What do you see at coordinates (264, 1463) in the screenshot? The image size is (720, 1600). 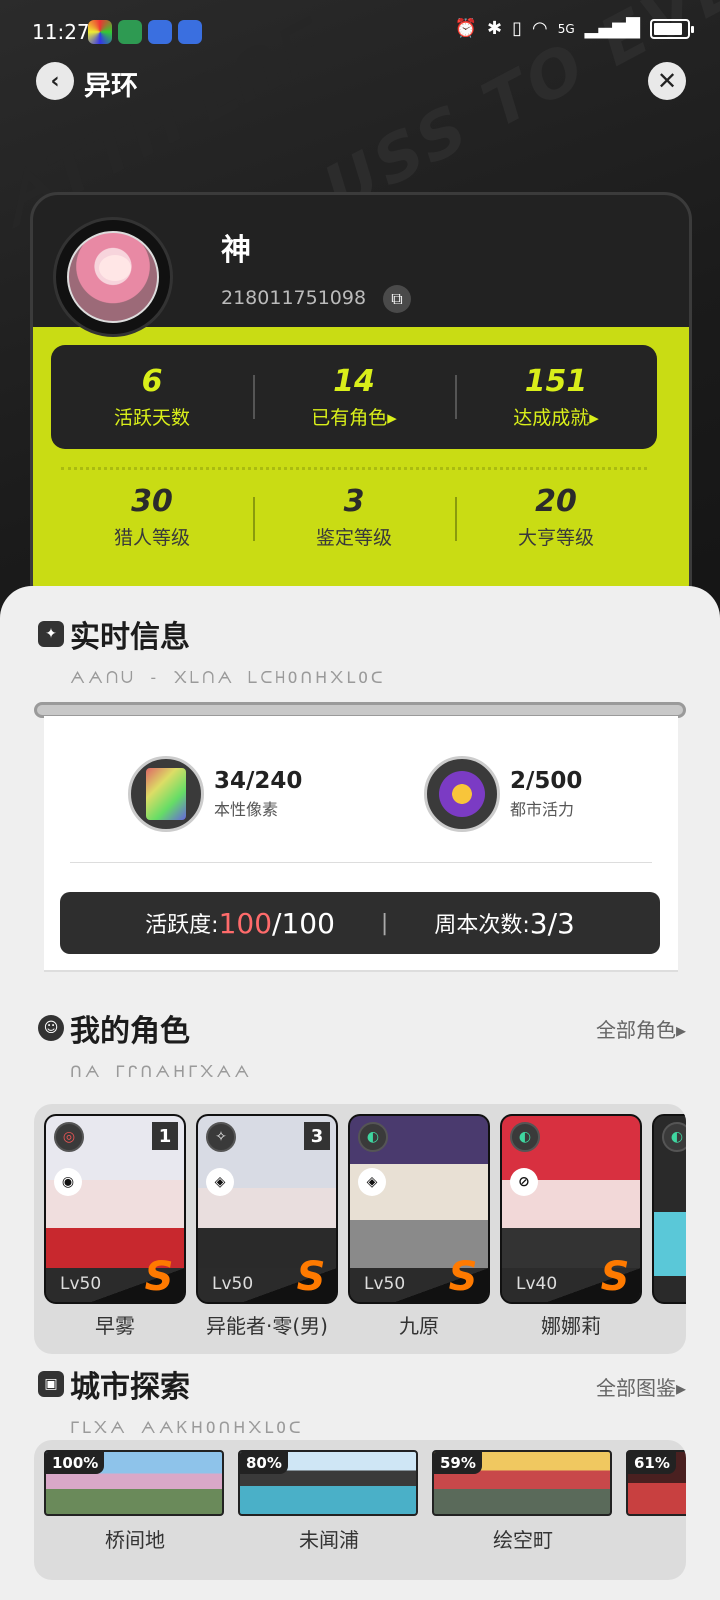 I see `city-percent: 80%` at bounding box center [264, 1463].